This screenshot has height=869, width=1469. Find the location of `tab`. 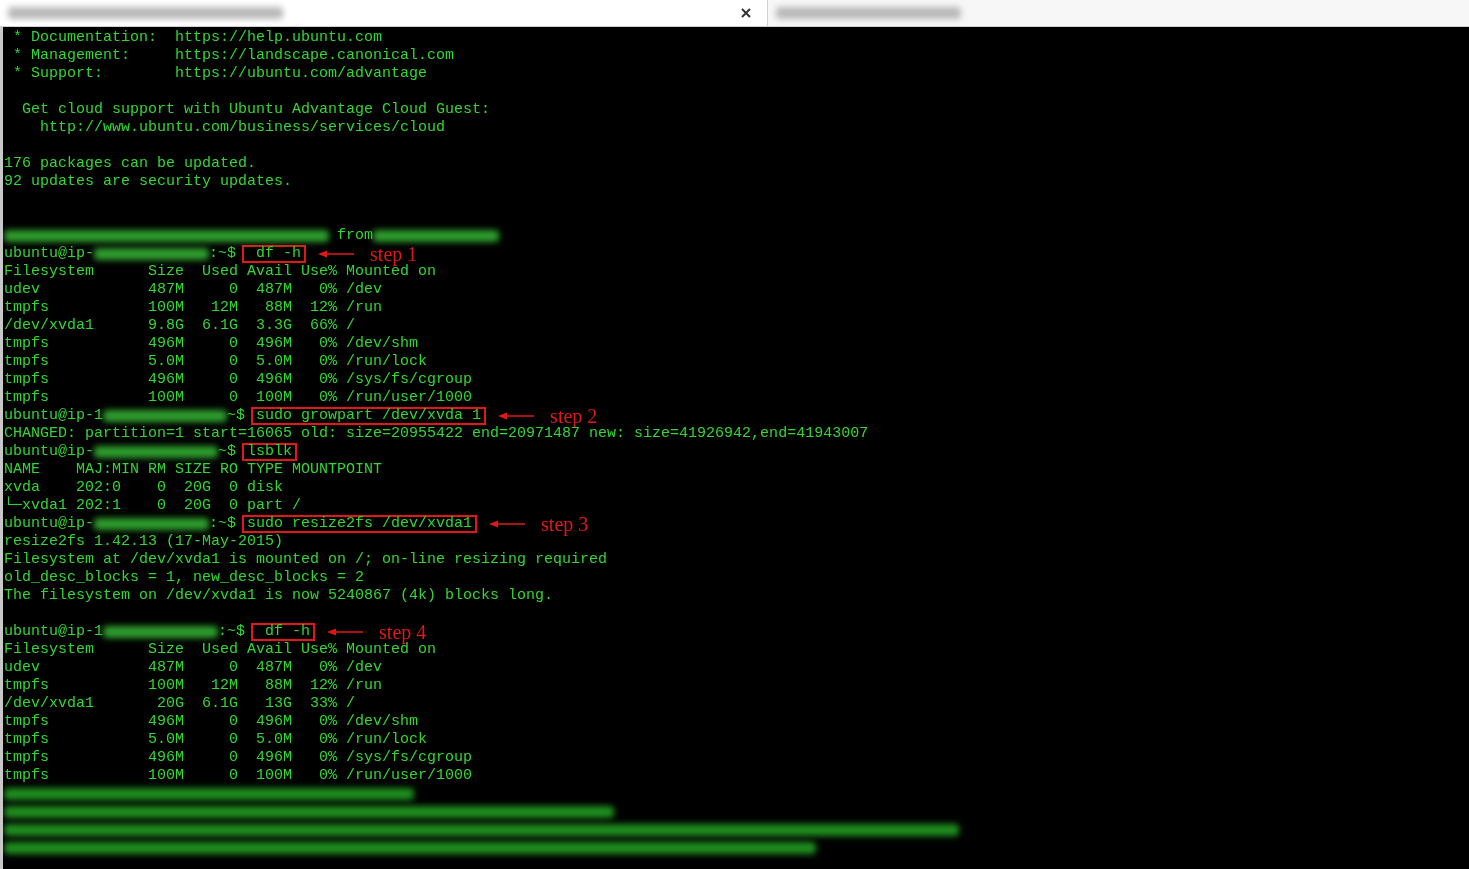

tab is located at coordinates (1118, 13).